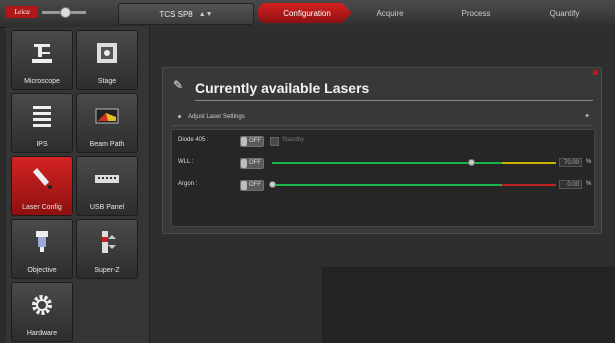  What do you see at coordinates (587, 116) in the screenshot?
I see `pin-icon: ✦` at bounding box center [587, 116].